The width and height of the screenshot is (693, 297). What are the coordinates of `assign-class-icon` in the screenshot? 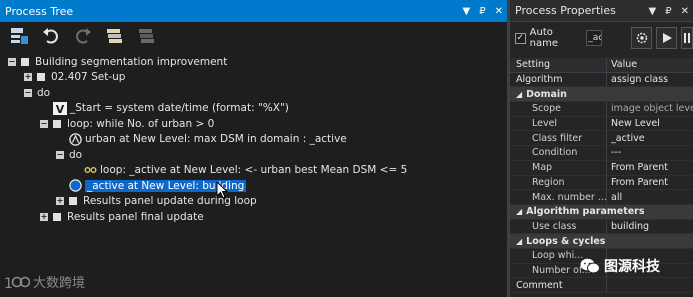 It's located at (75, 185).